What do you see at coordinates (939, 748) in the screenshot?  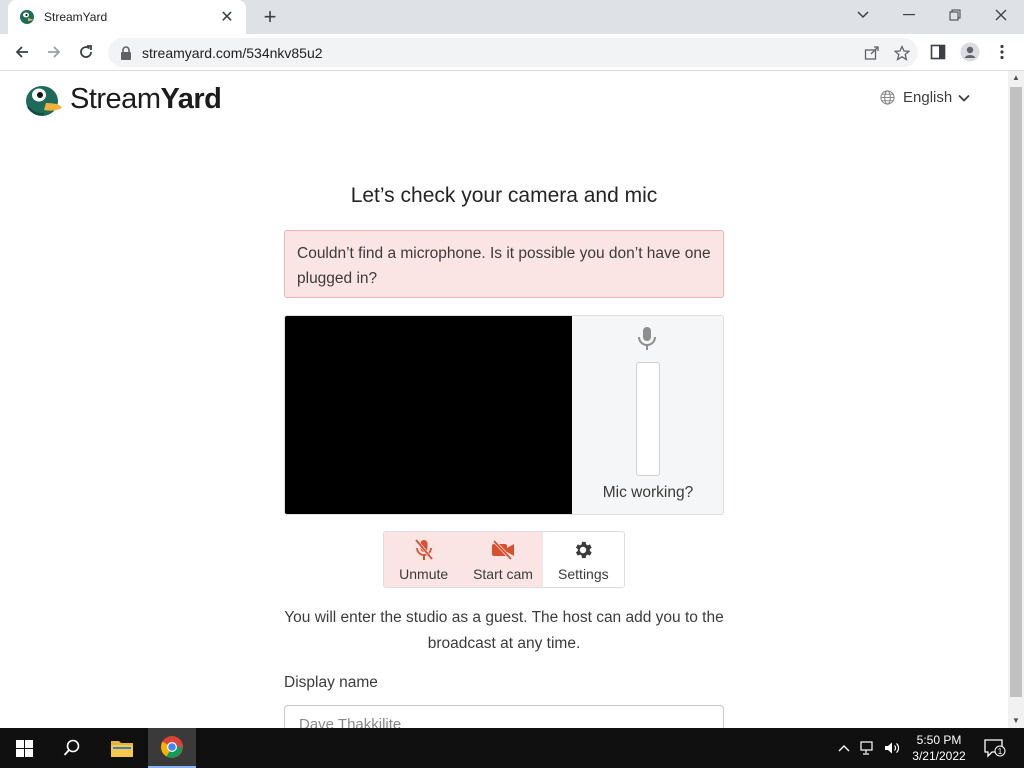 I see `taskbar-clock: 5:50 PM 3/21/2022` at bounding box center [939, 748].